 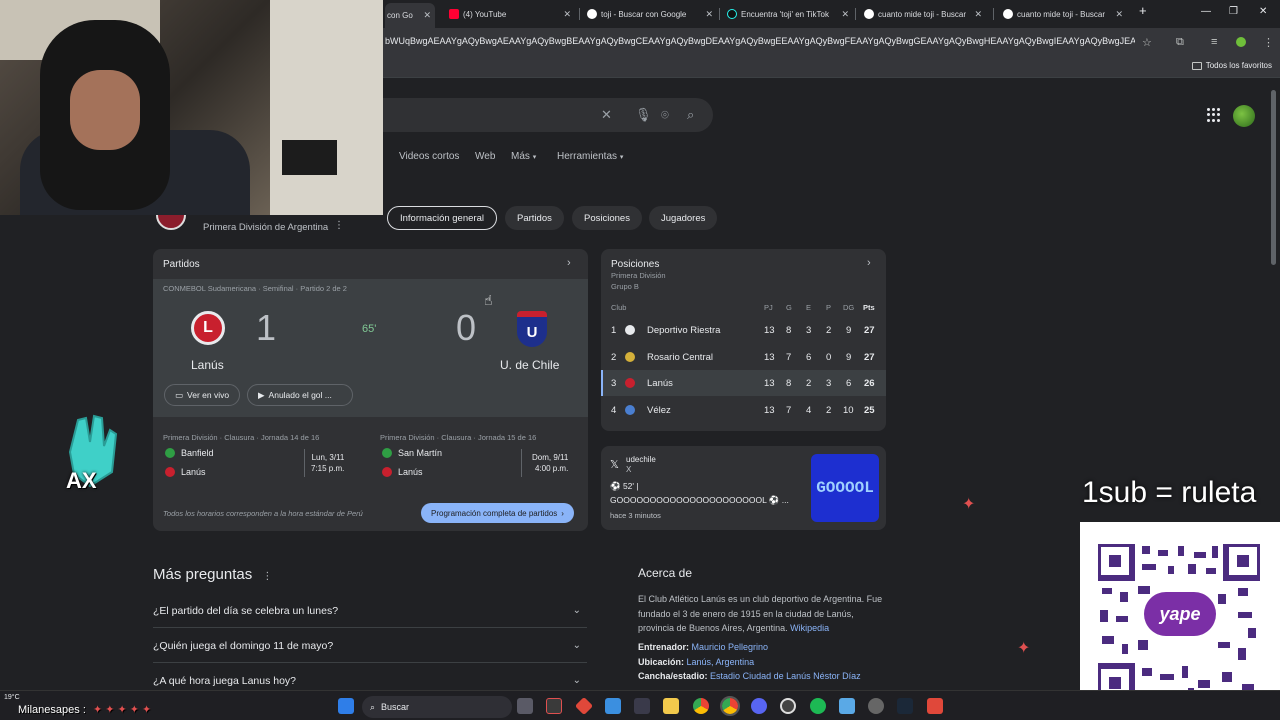 I want to click on home-score: 1, so click(x=266, y=327).